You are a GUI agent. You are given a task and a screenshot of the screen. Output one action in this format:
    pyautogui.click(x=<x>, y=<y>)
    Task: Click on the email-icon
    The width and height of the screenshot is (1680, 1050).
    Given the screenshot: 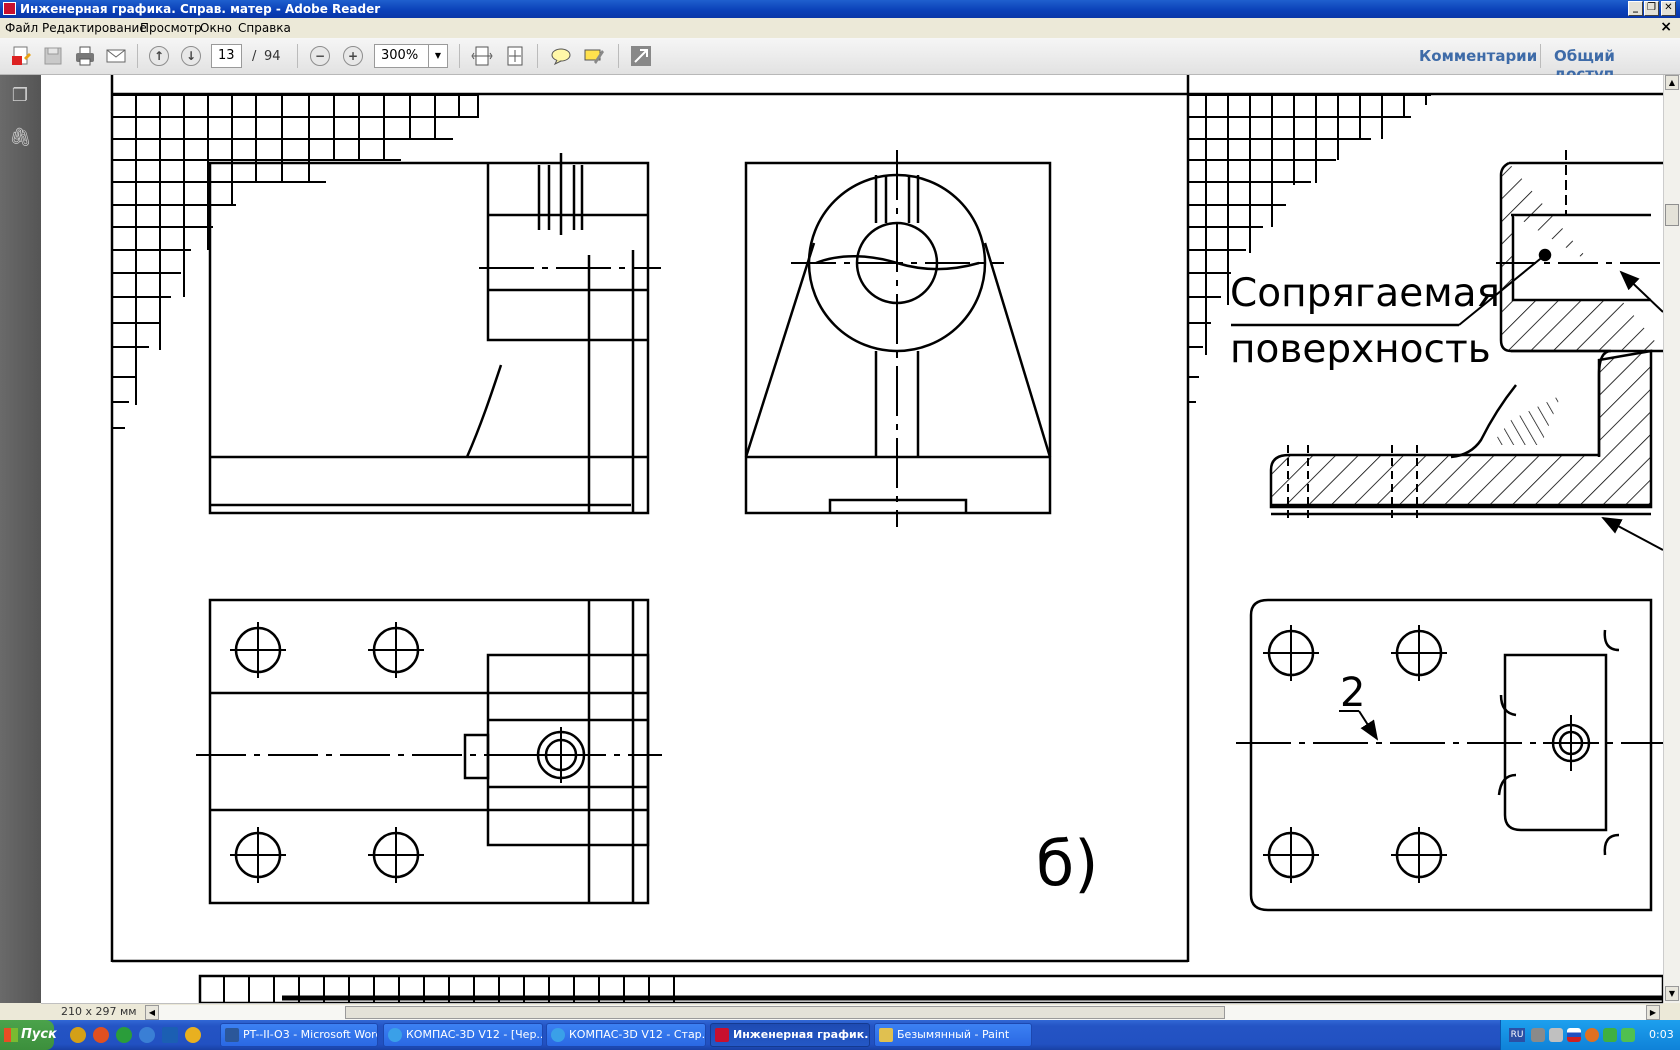 What is the action you would take?
    pyautogui.click(x=116, y=56)
    